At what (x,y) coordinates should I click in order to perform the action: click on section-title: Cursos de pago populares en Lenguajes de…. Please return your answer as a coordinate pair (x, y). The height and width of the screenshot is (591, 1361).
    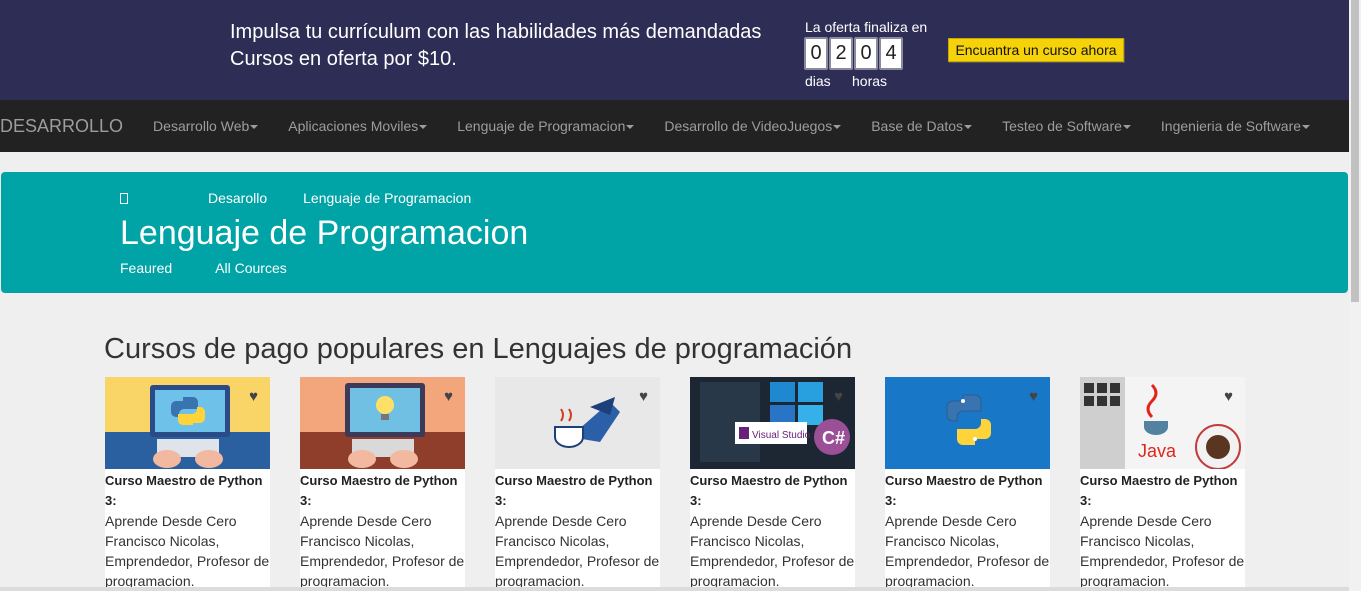
    Looking at the image, I should click on (478, 349).